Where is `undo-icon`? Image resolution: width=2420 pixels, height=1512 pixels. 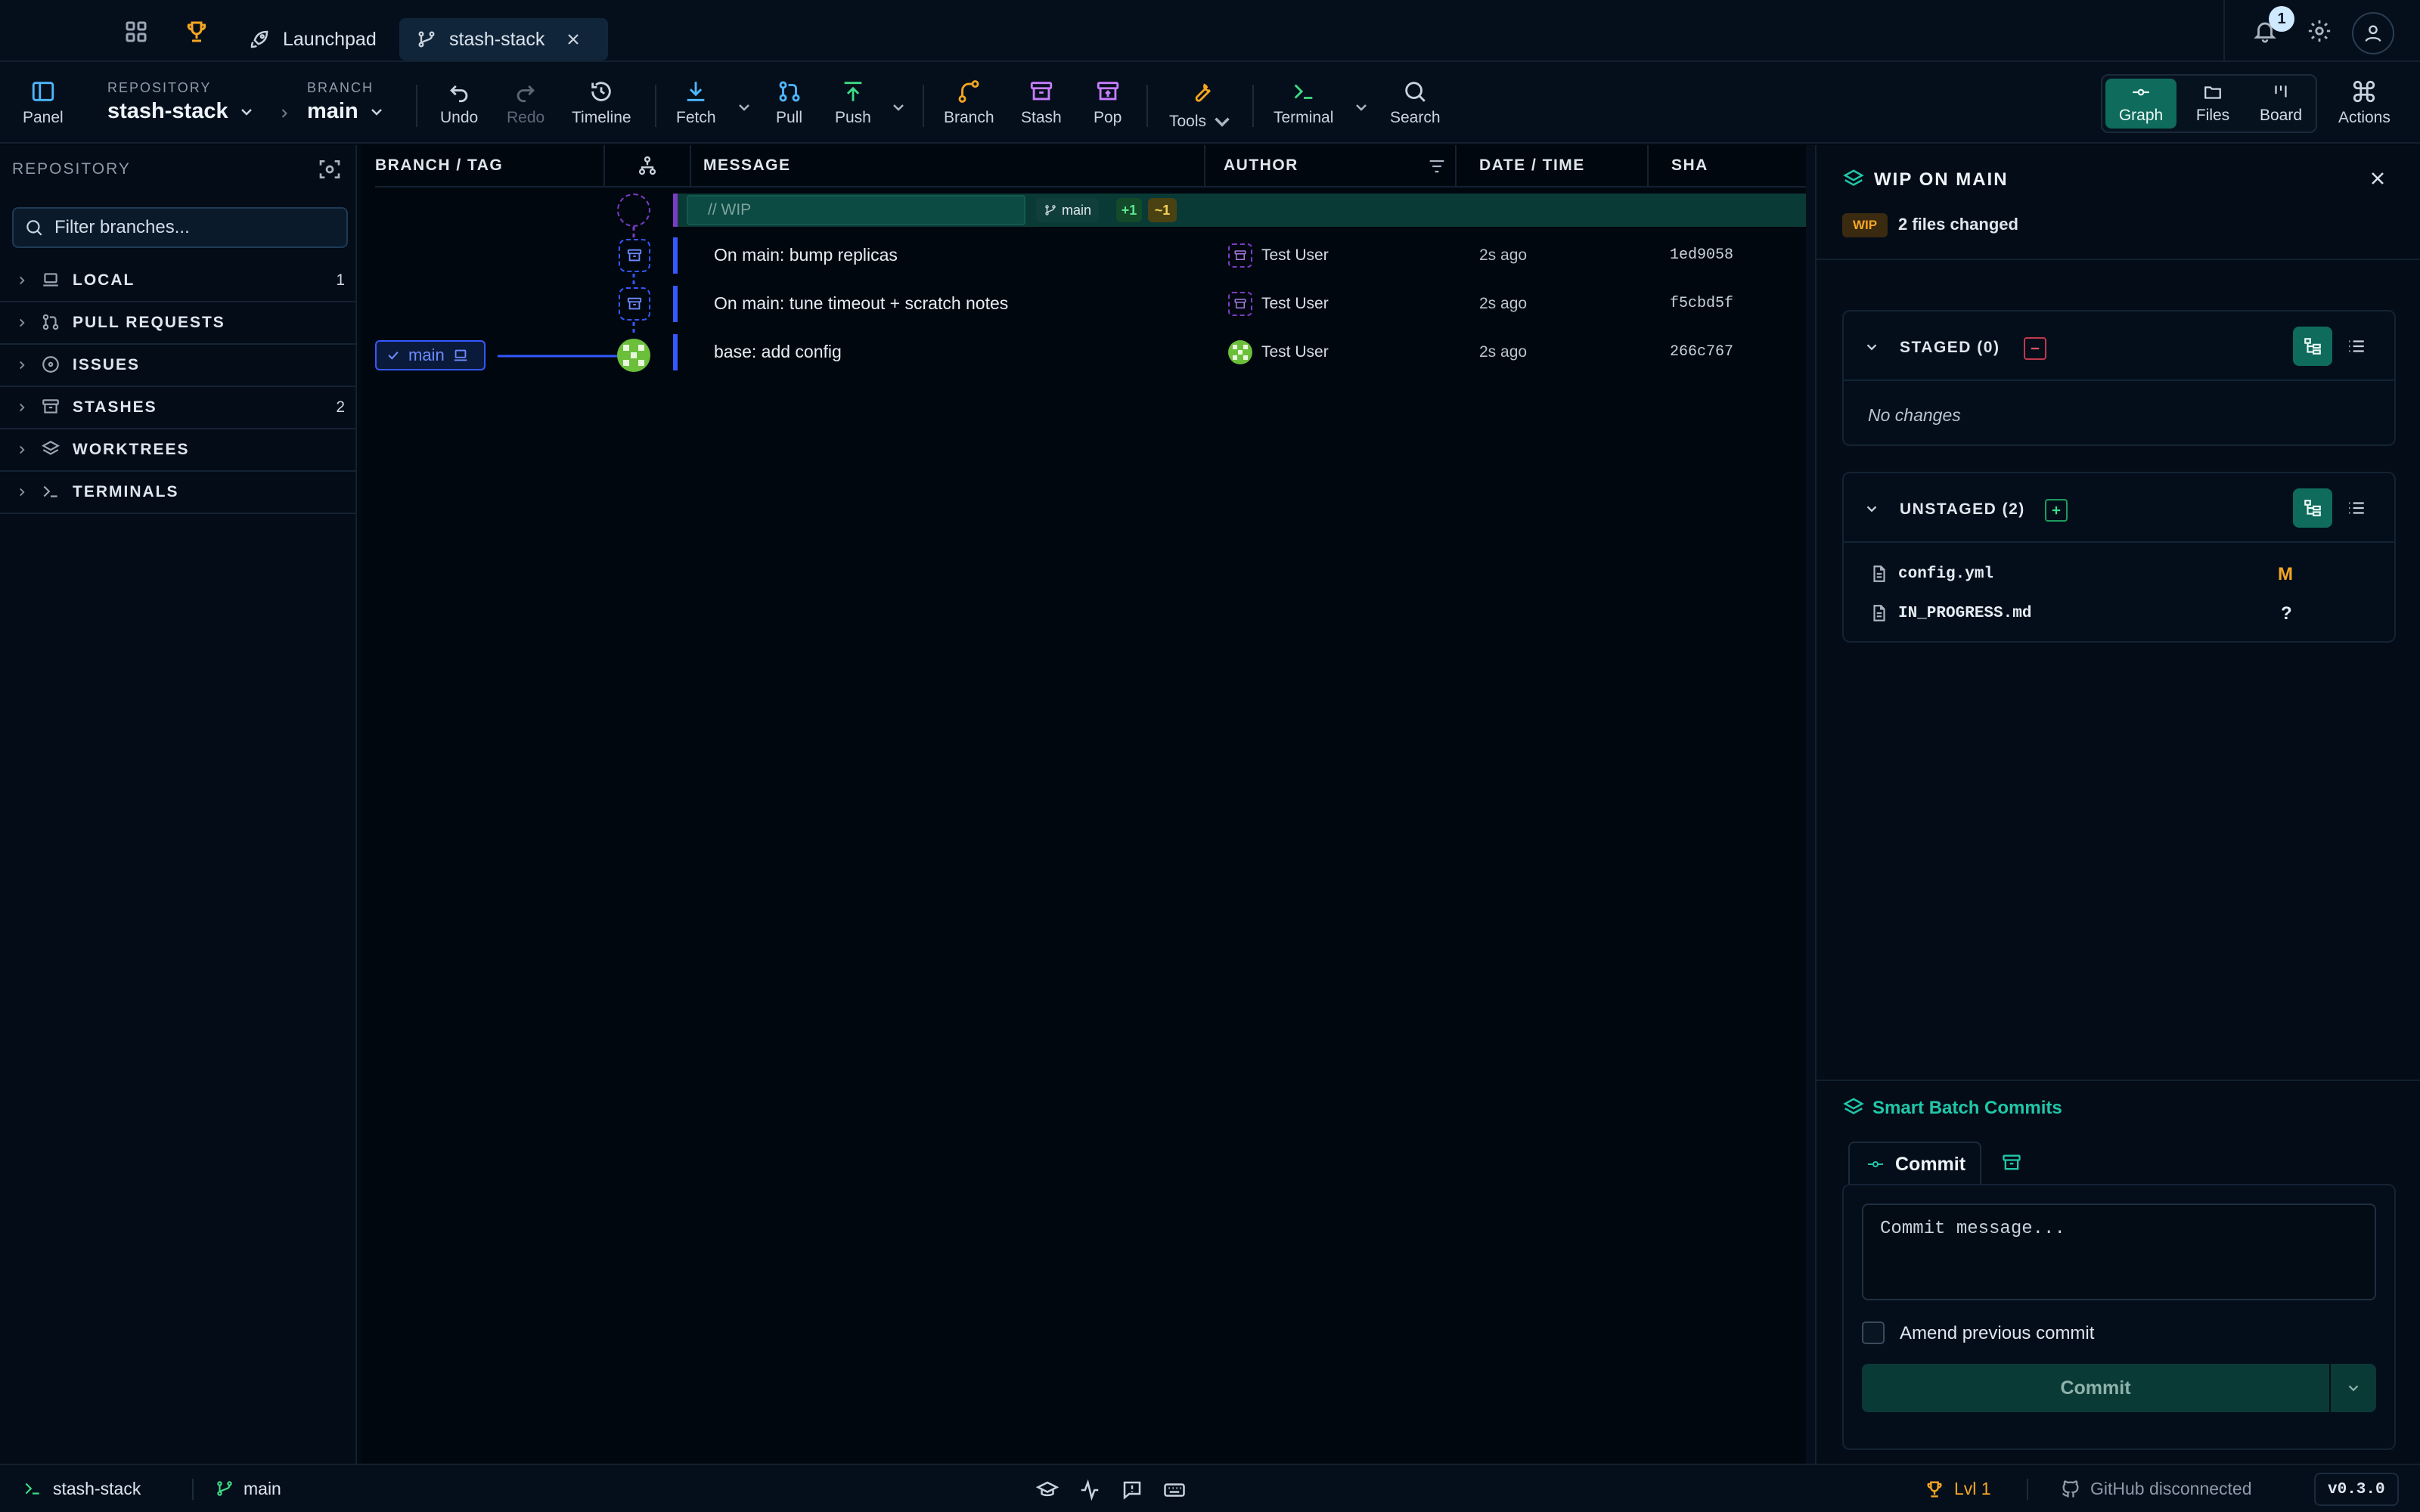
undo-icon is located at coordinates (459, 91).